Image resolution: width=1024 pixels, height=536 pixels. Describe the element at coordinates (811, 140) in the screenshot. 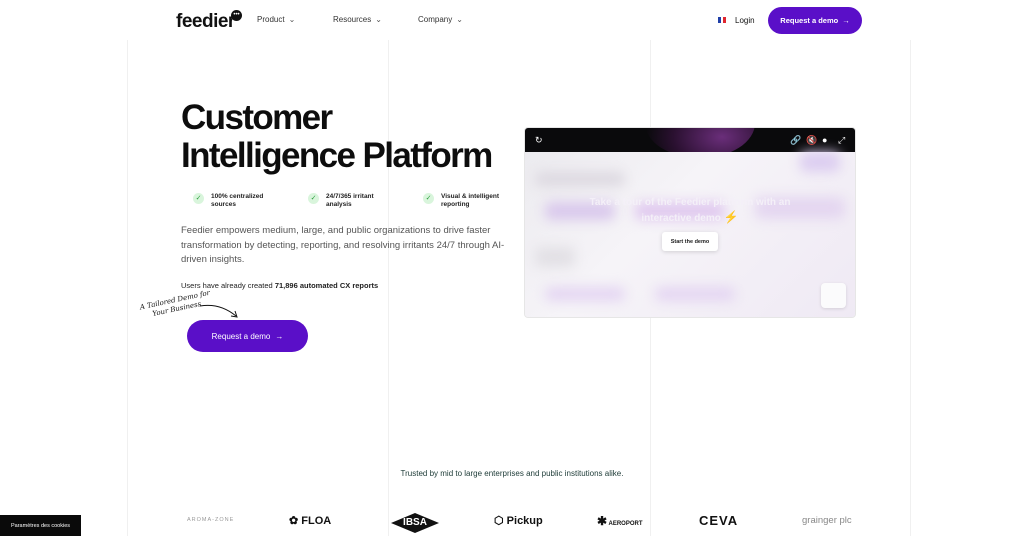

I see `mute-icon: 🔇` at that location.